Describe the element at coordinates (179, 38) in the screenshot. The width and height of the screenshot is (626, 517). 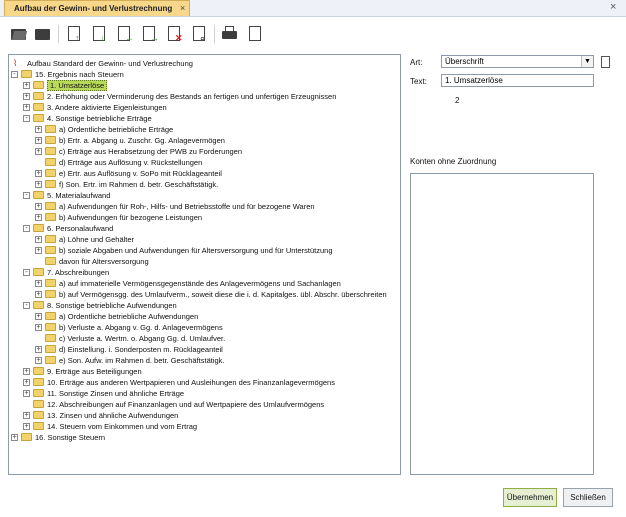
I see `delete-x-icon: ✕` at that location.